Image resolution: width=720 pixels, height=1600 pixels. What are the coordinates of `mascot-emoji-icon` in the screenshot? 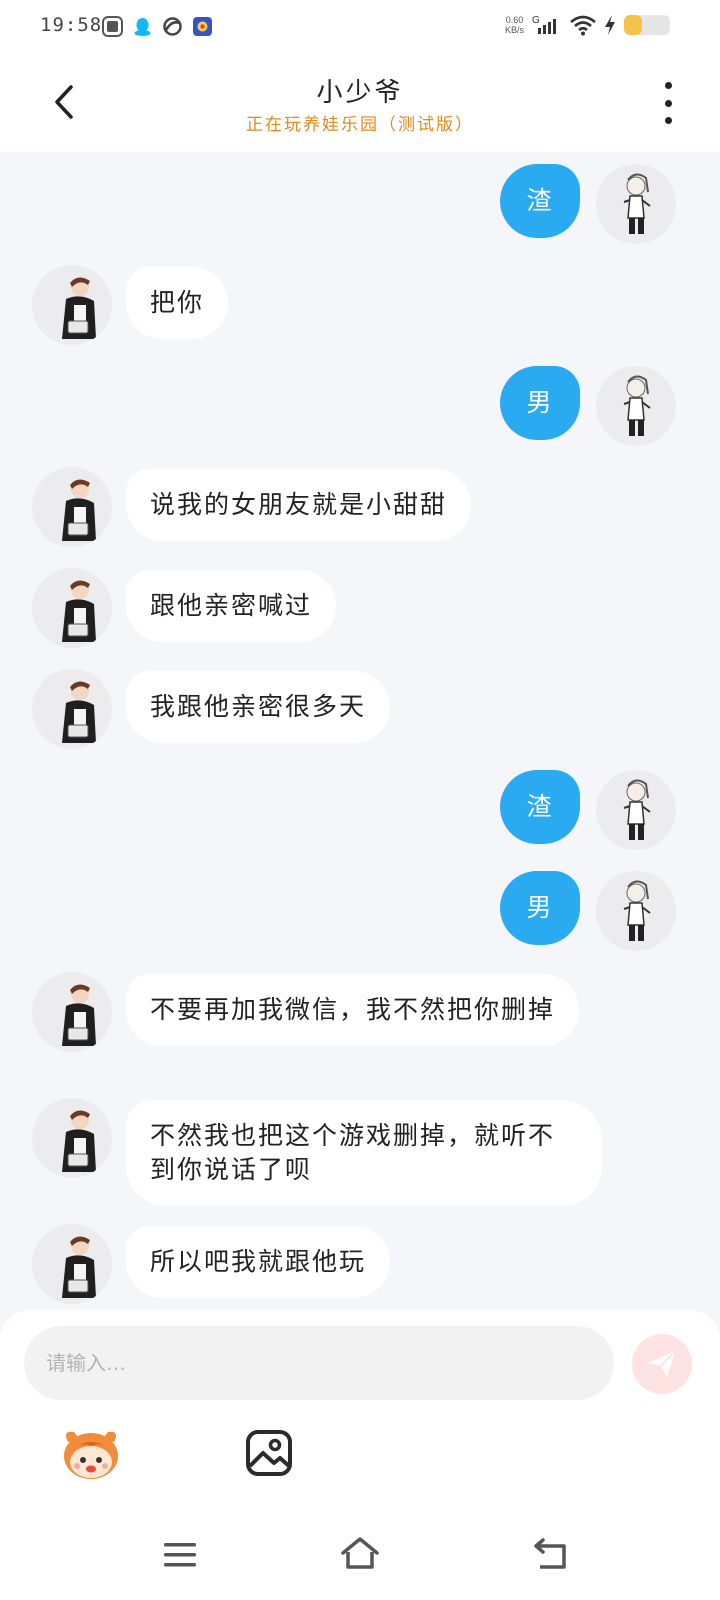 It's located at (91, 1453).